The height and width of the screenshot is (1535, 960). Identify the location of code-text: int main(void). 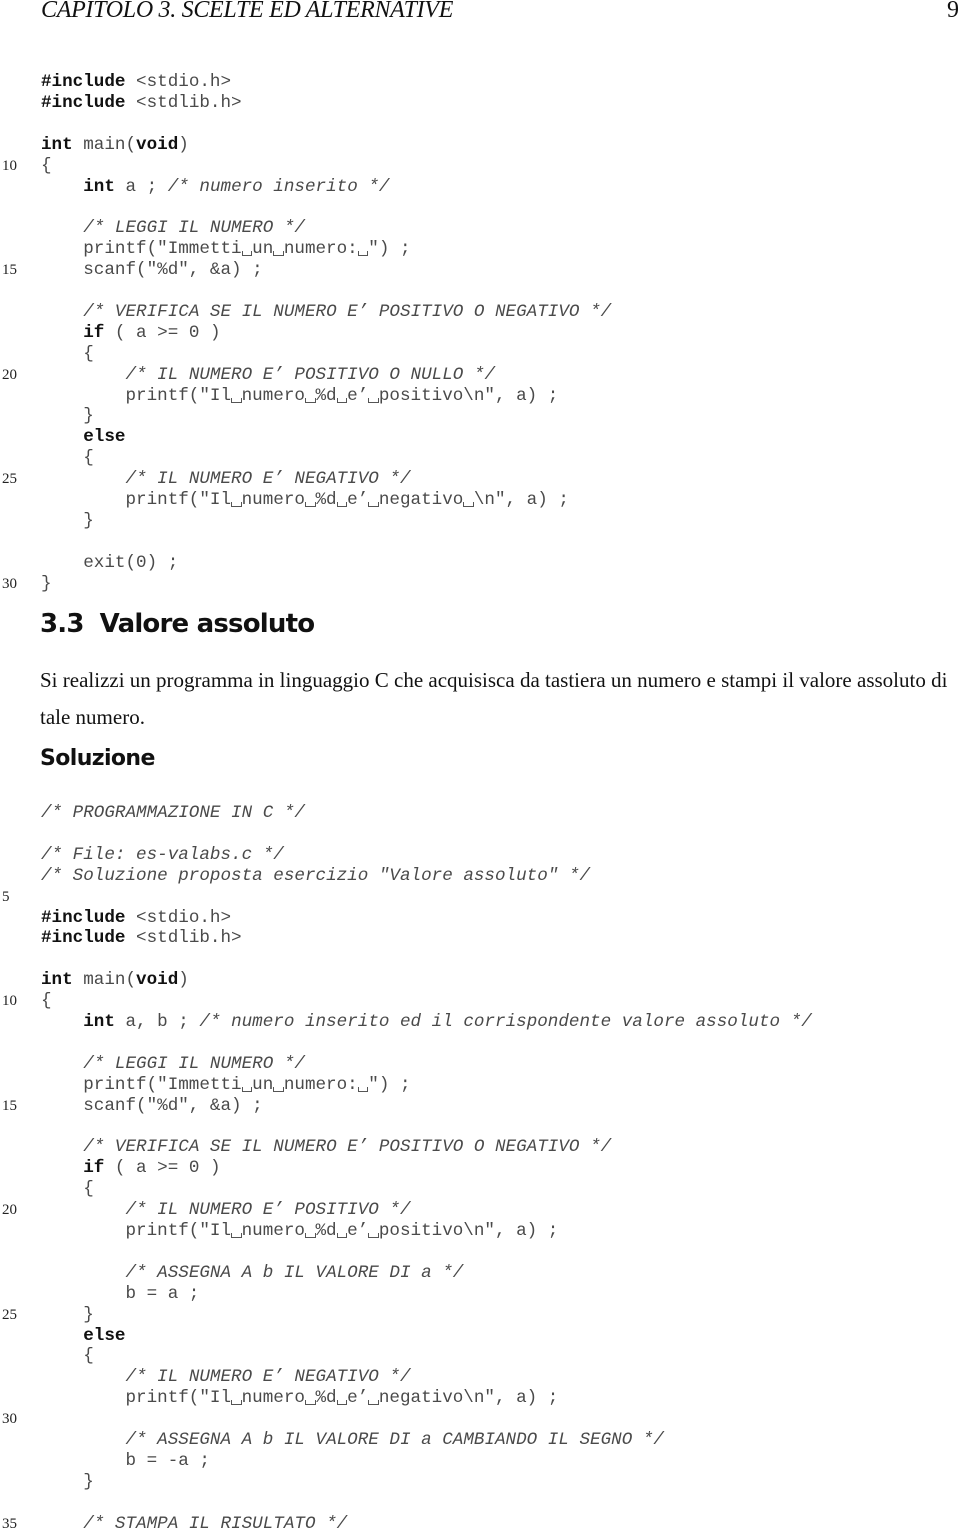
(115, 980).